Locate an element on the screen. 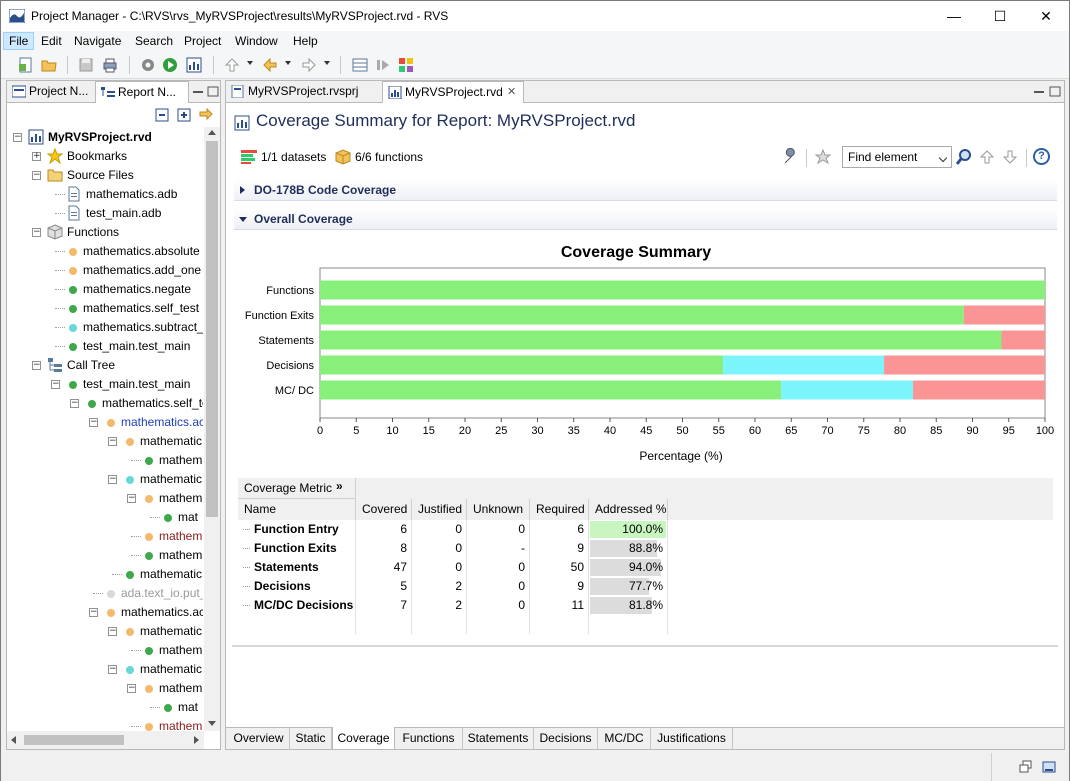  tab-functions: Functions is located at coordinates (429, 739).